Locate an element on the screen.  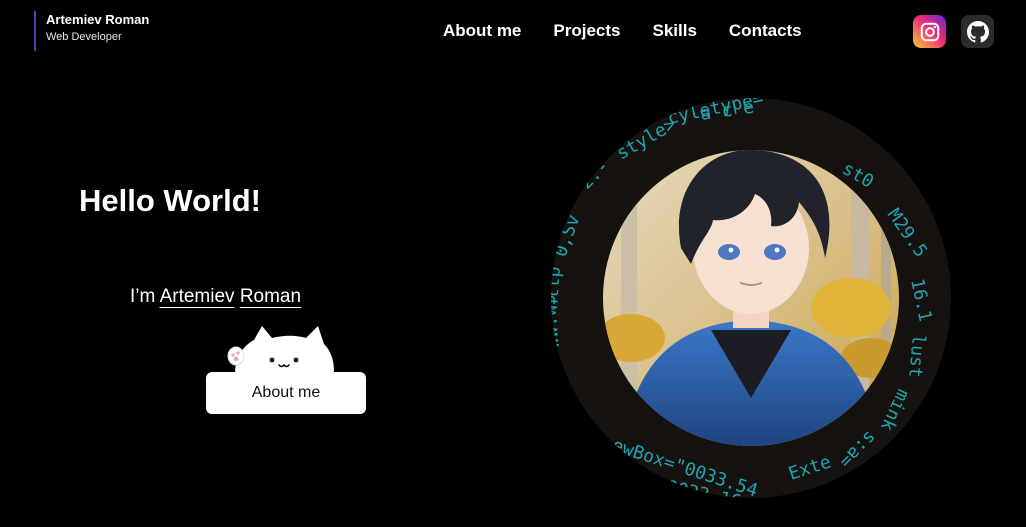
github-icon is located at coordinates (977, 31).